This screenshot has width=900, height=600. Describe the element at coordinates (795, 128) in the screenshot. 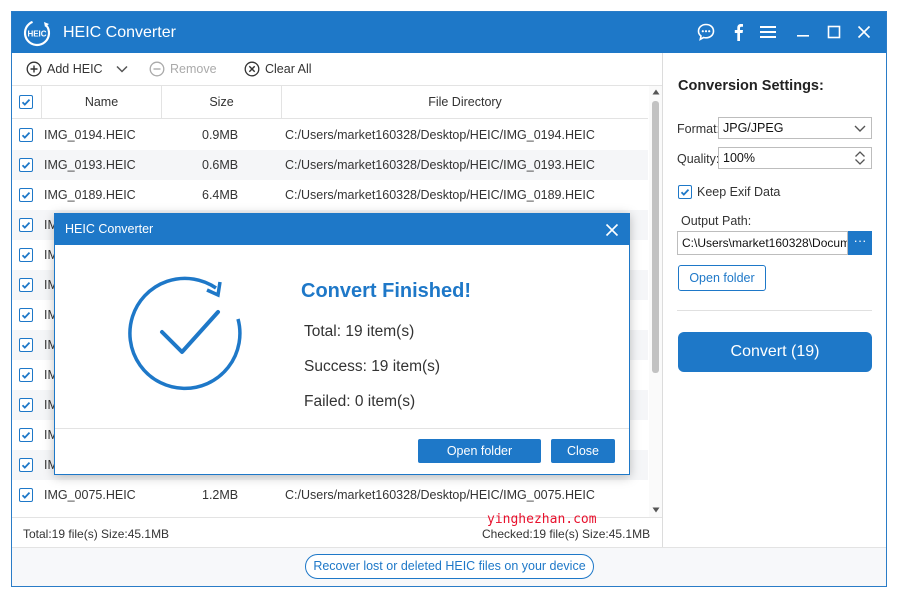

I see `format-select: JPG/JPEG` at that location.